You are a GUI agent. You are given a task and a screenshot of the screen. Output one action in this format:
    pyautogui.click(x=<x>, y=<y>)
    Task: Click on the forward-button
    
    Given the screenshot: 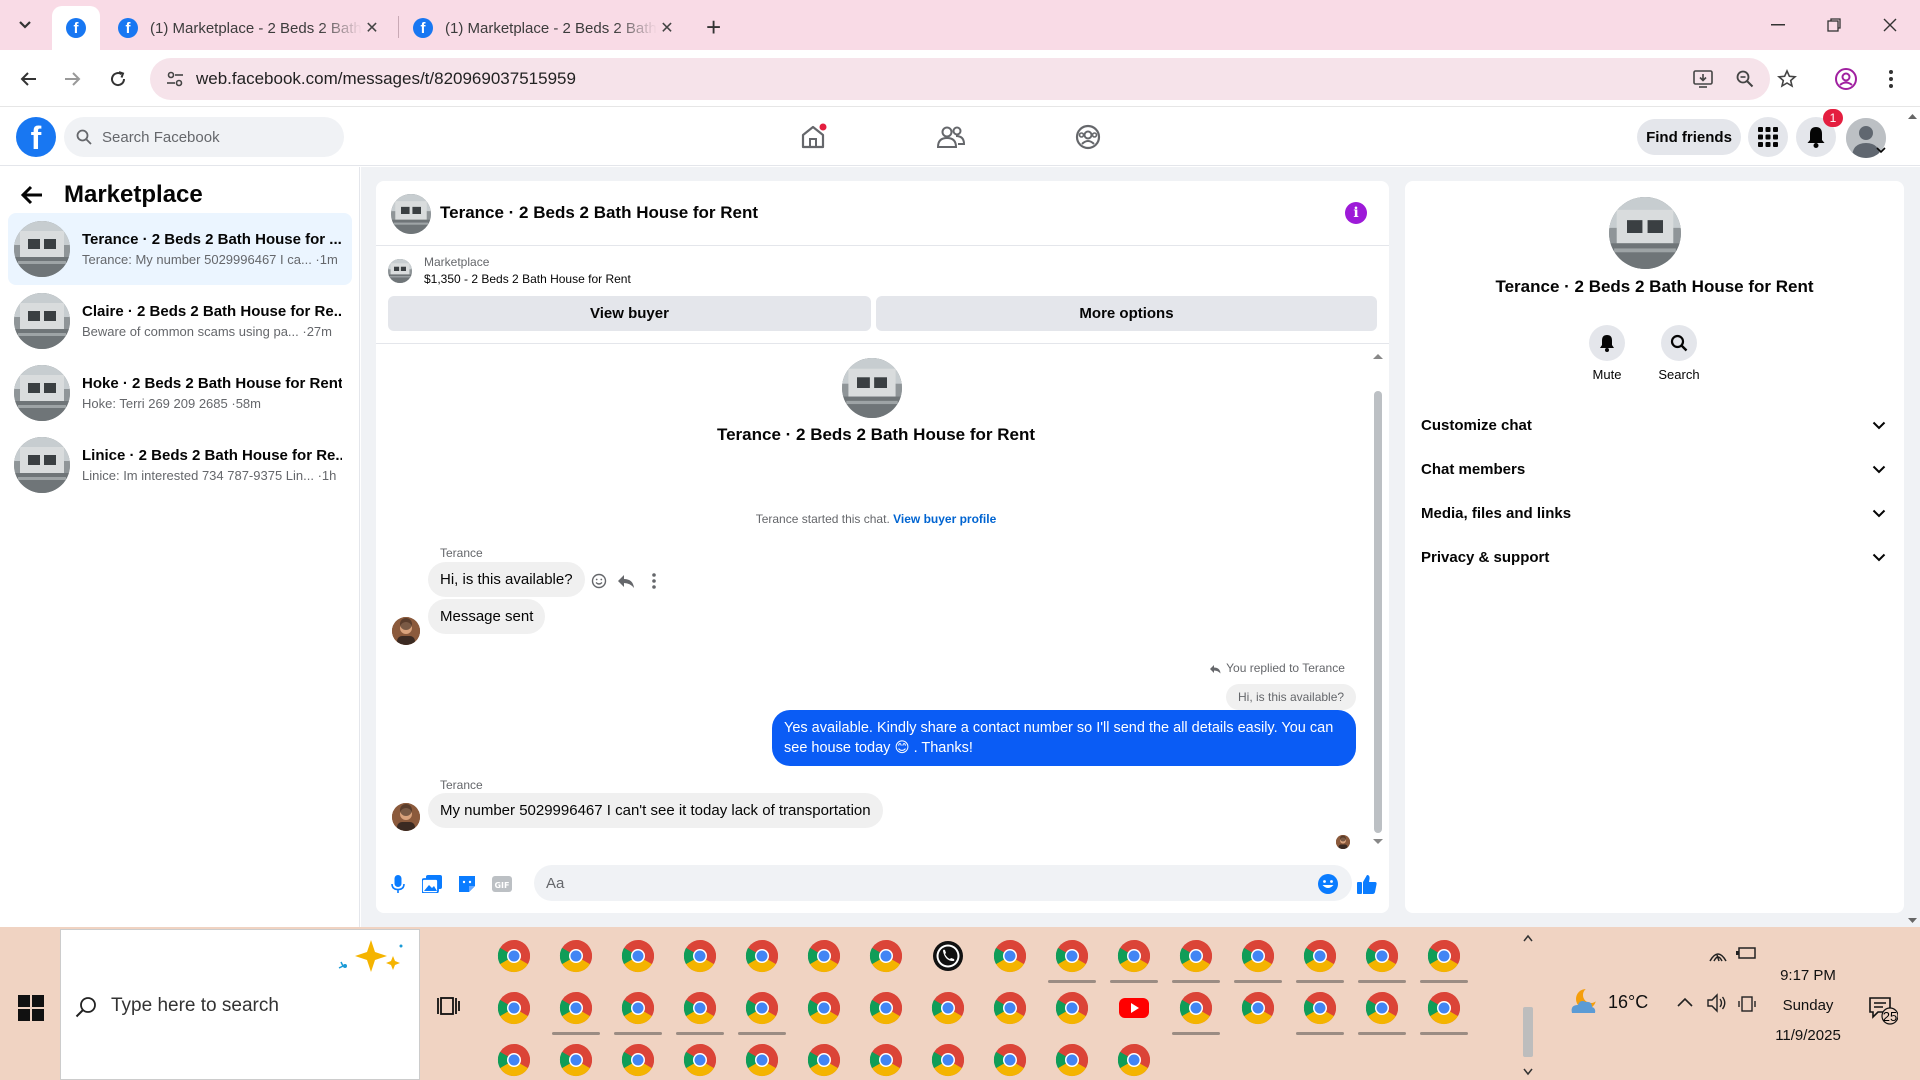 What is the action you would take?
    pyautogui.click(x=73, y=79)
    